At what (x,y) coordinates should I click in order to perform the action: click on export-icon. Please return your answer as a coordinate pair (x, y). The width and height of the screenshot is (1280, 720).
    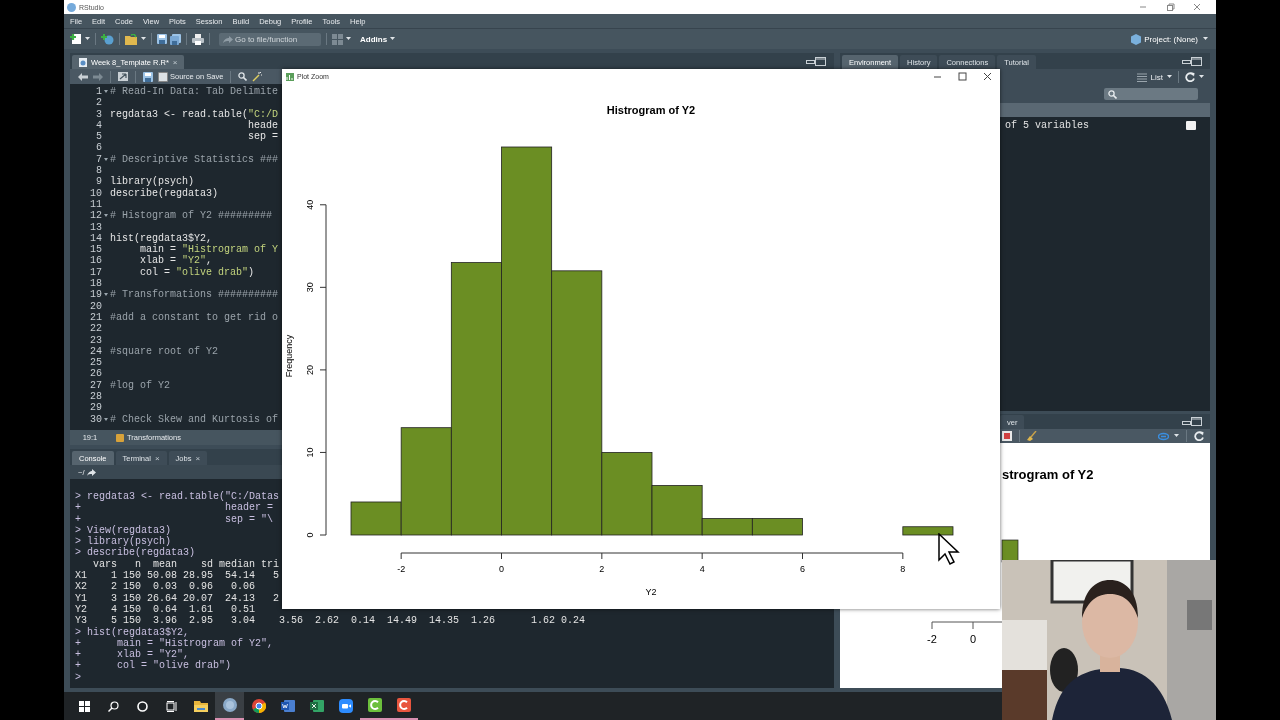
    Looking at the image, I should click on (1007, 436).